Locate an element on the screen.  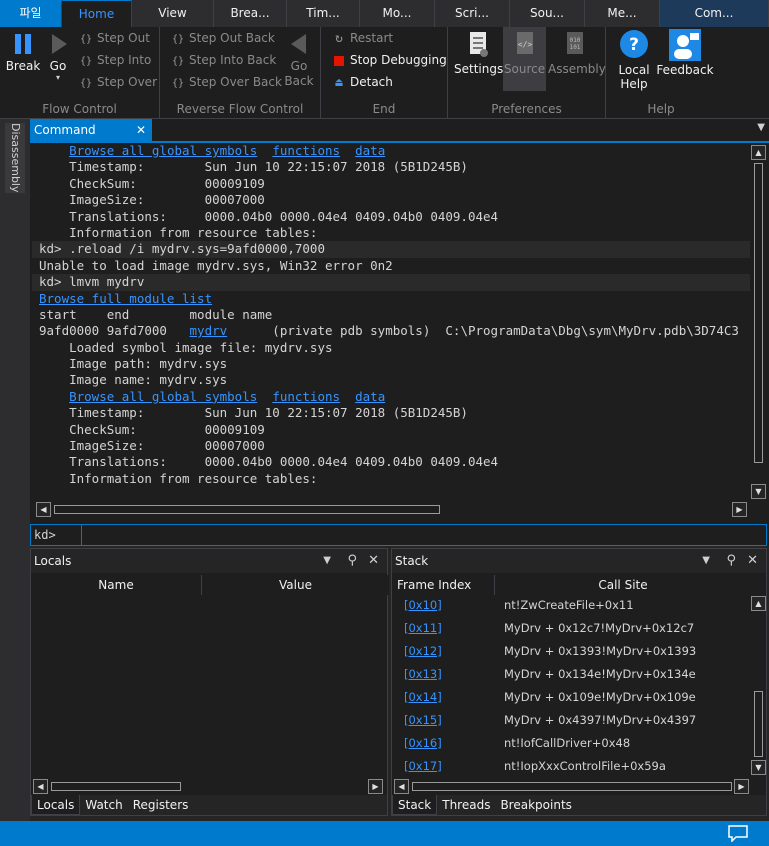
column-header-call-site: Call Site is located at coordinates (623, 585).